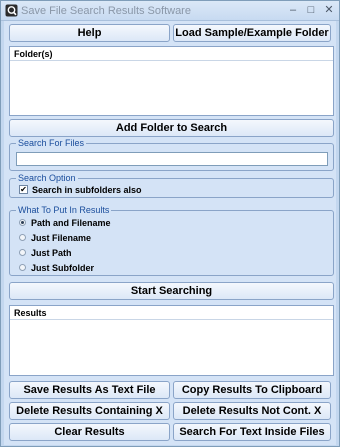 This screenshot has width=340, height=447. Describe the element at coordinates (51, 253) in the screenshot. I see `option-just-path-label: Just Path` at that location.